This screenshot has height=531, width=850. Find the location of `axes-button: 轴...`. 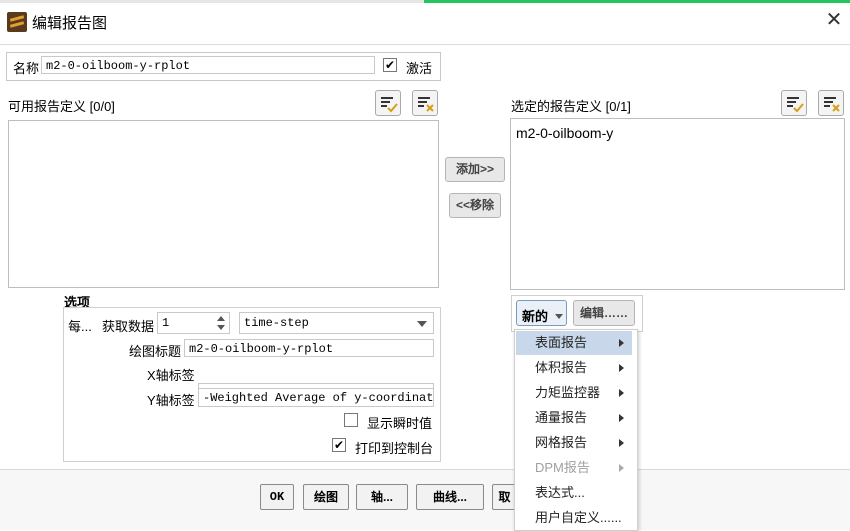

axes-button: 轴... is located at coordinates (382, 497).